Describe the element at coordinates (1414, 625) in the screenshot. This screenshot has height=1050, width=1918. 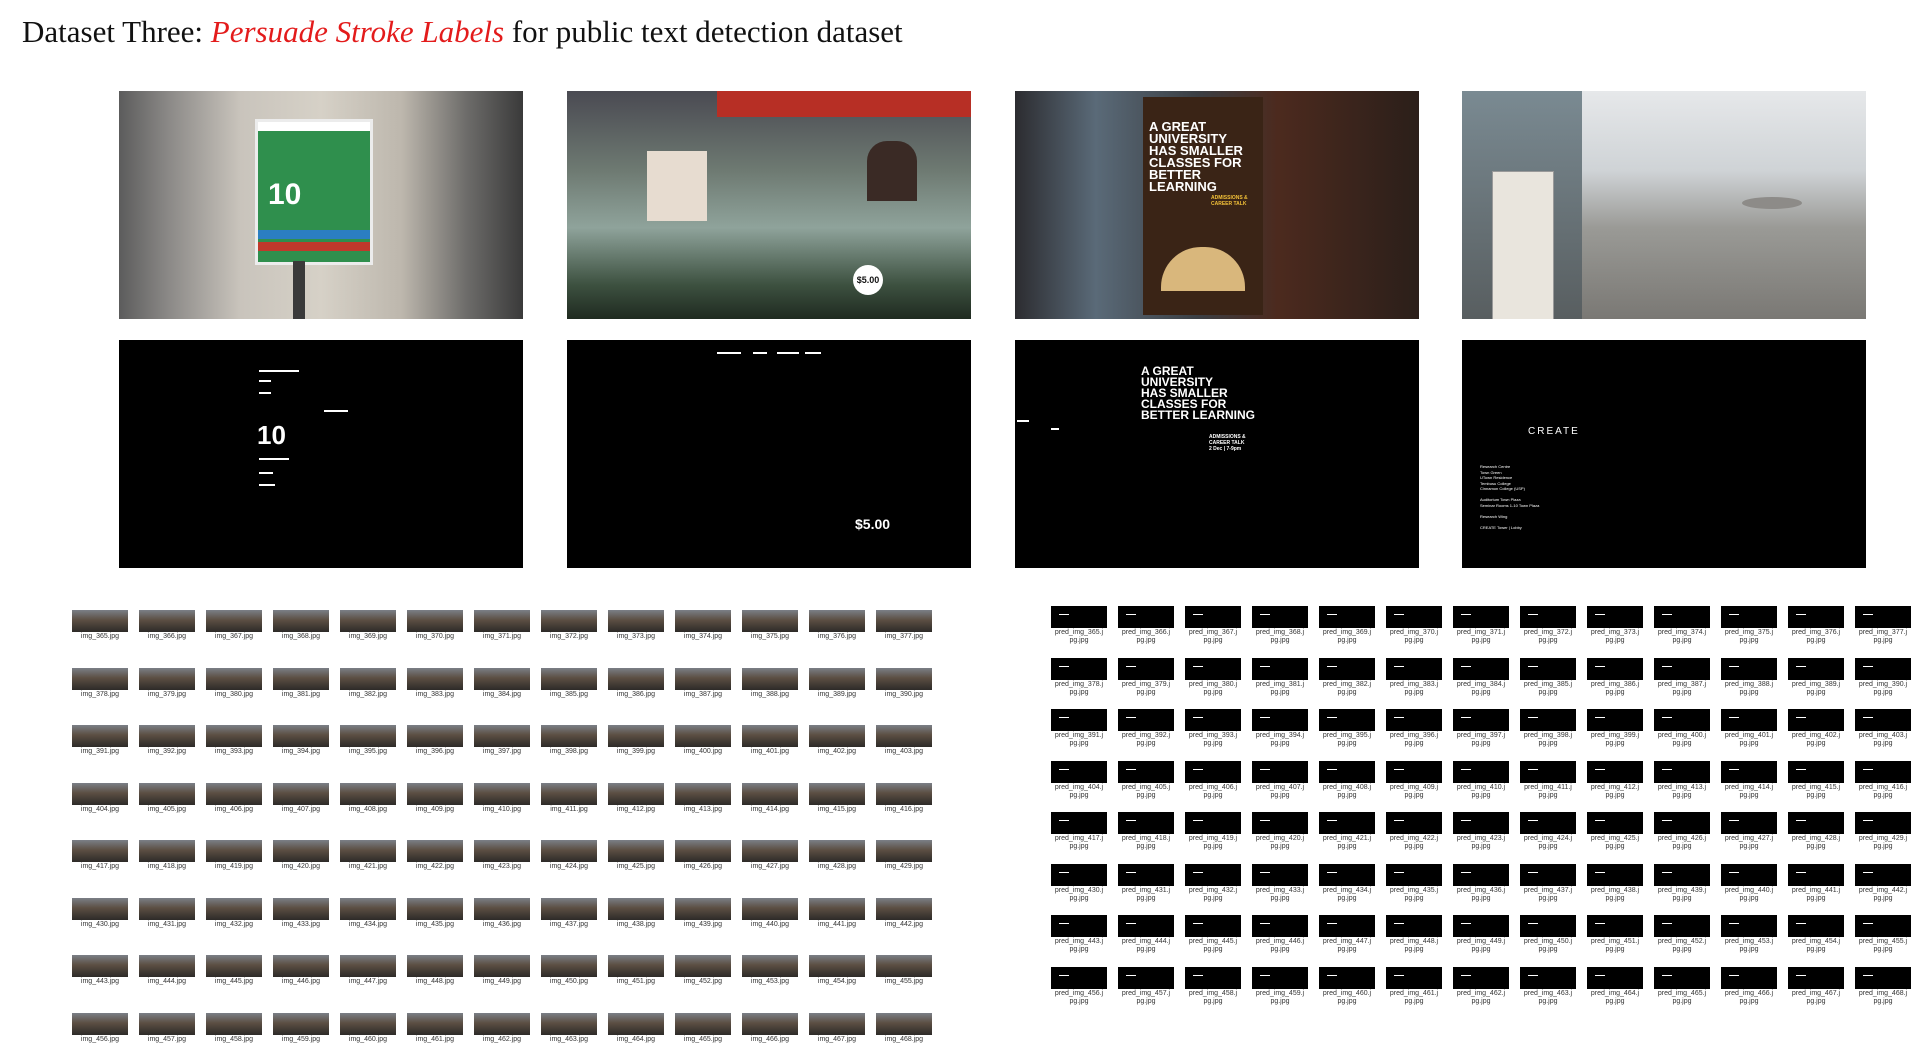
I see `prediction-thumbnail: pred_img_370.j pg.jpg` at that location.